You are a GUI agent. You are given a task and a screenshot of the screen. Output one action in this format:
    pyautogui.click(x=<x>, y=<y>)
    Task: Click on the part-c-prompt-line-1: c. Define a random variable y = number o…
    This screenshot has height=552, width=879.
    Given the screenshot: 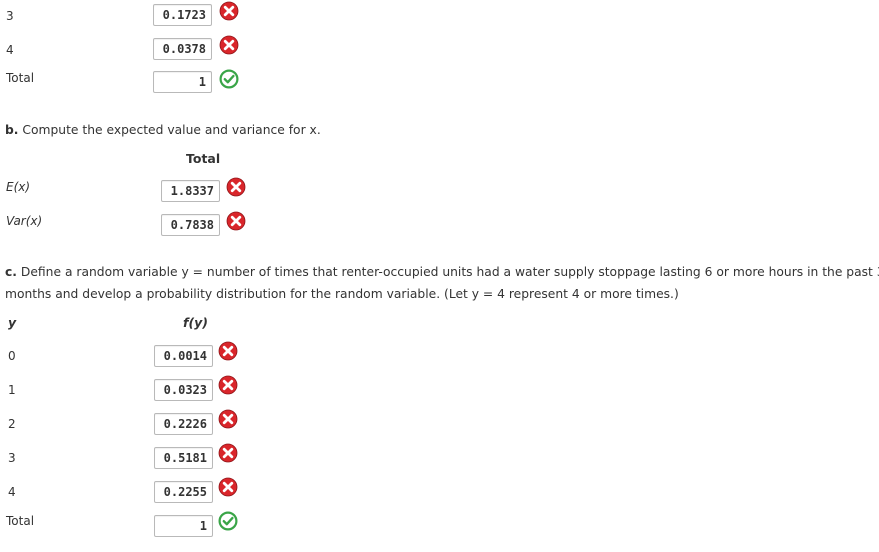 What is the action you would take?
    pyautogui.click(x=442, y=272)
    